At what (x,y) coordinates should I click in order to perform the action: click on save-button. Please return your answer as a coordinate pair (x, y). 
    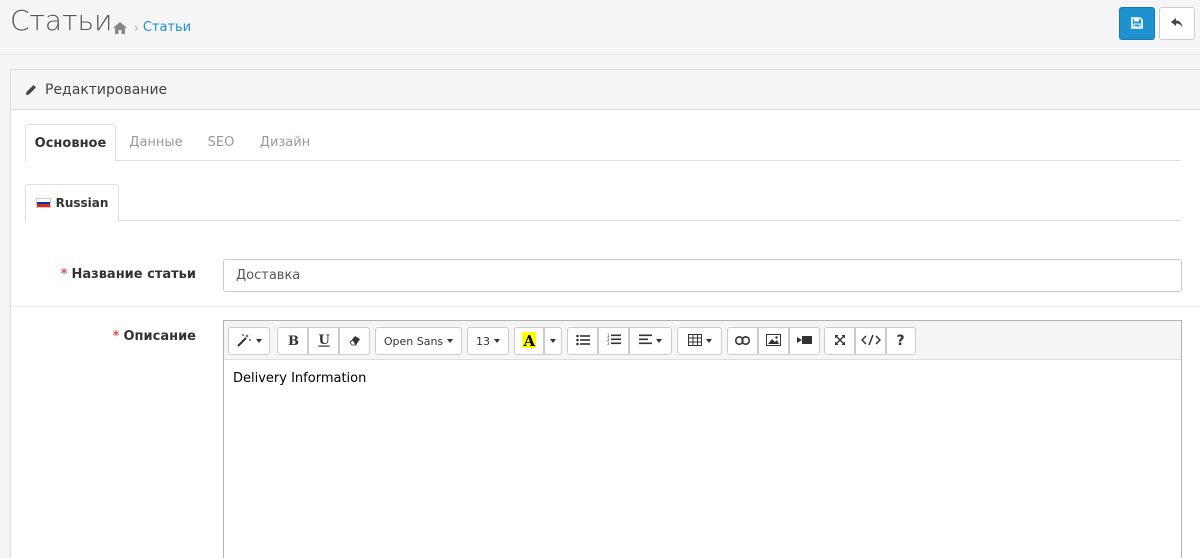
    Looking at the image, I should click on (1137, 23).